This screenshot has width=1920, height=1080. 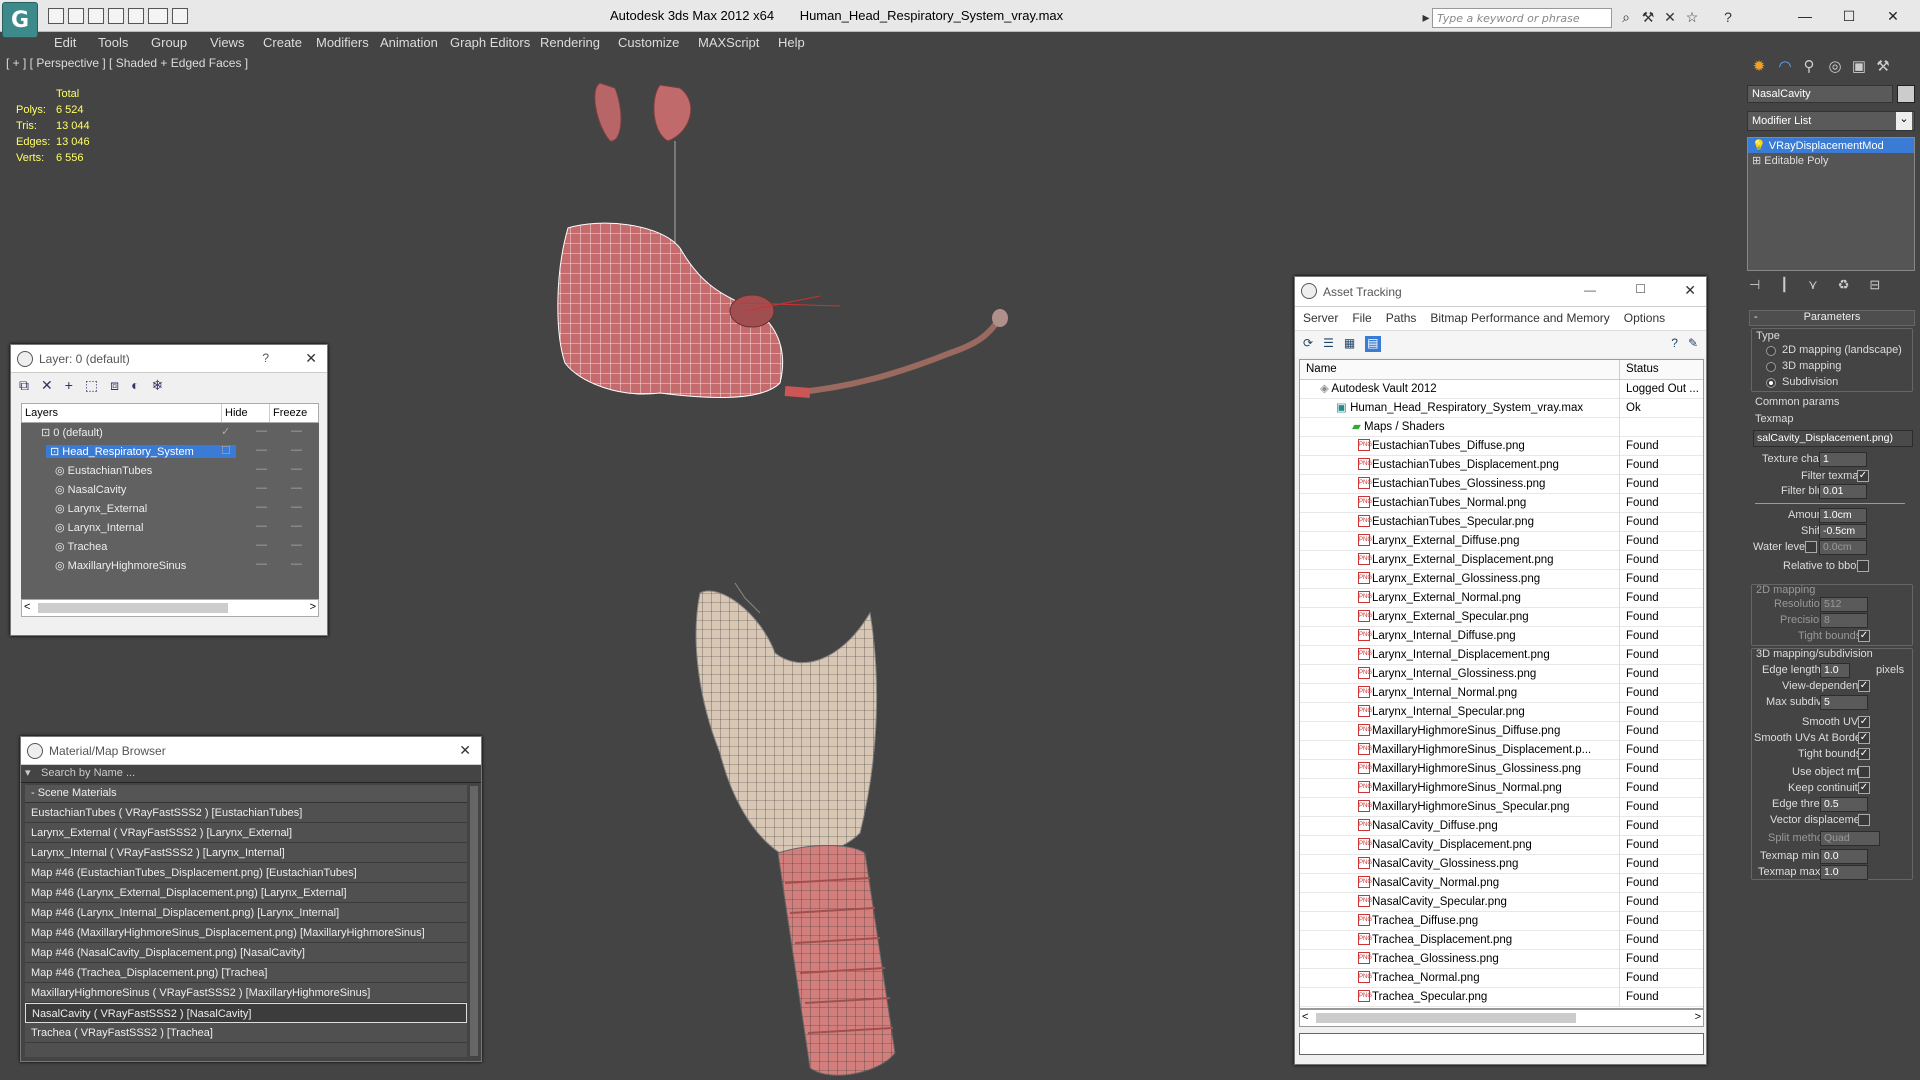 What do you see at coordinates (1864, 738) in the screenshot?
I see `smooth-uvs-borders-checkbox: ✓` at bounding box center [1864, 738].